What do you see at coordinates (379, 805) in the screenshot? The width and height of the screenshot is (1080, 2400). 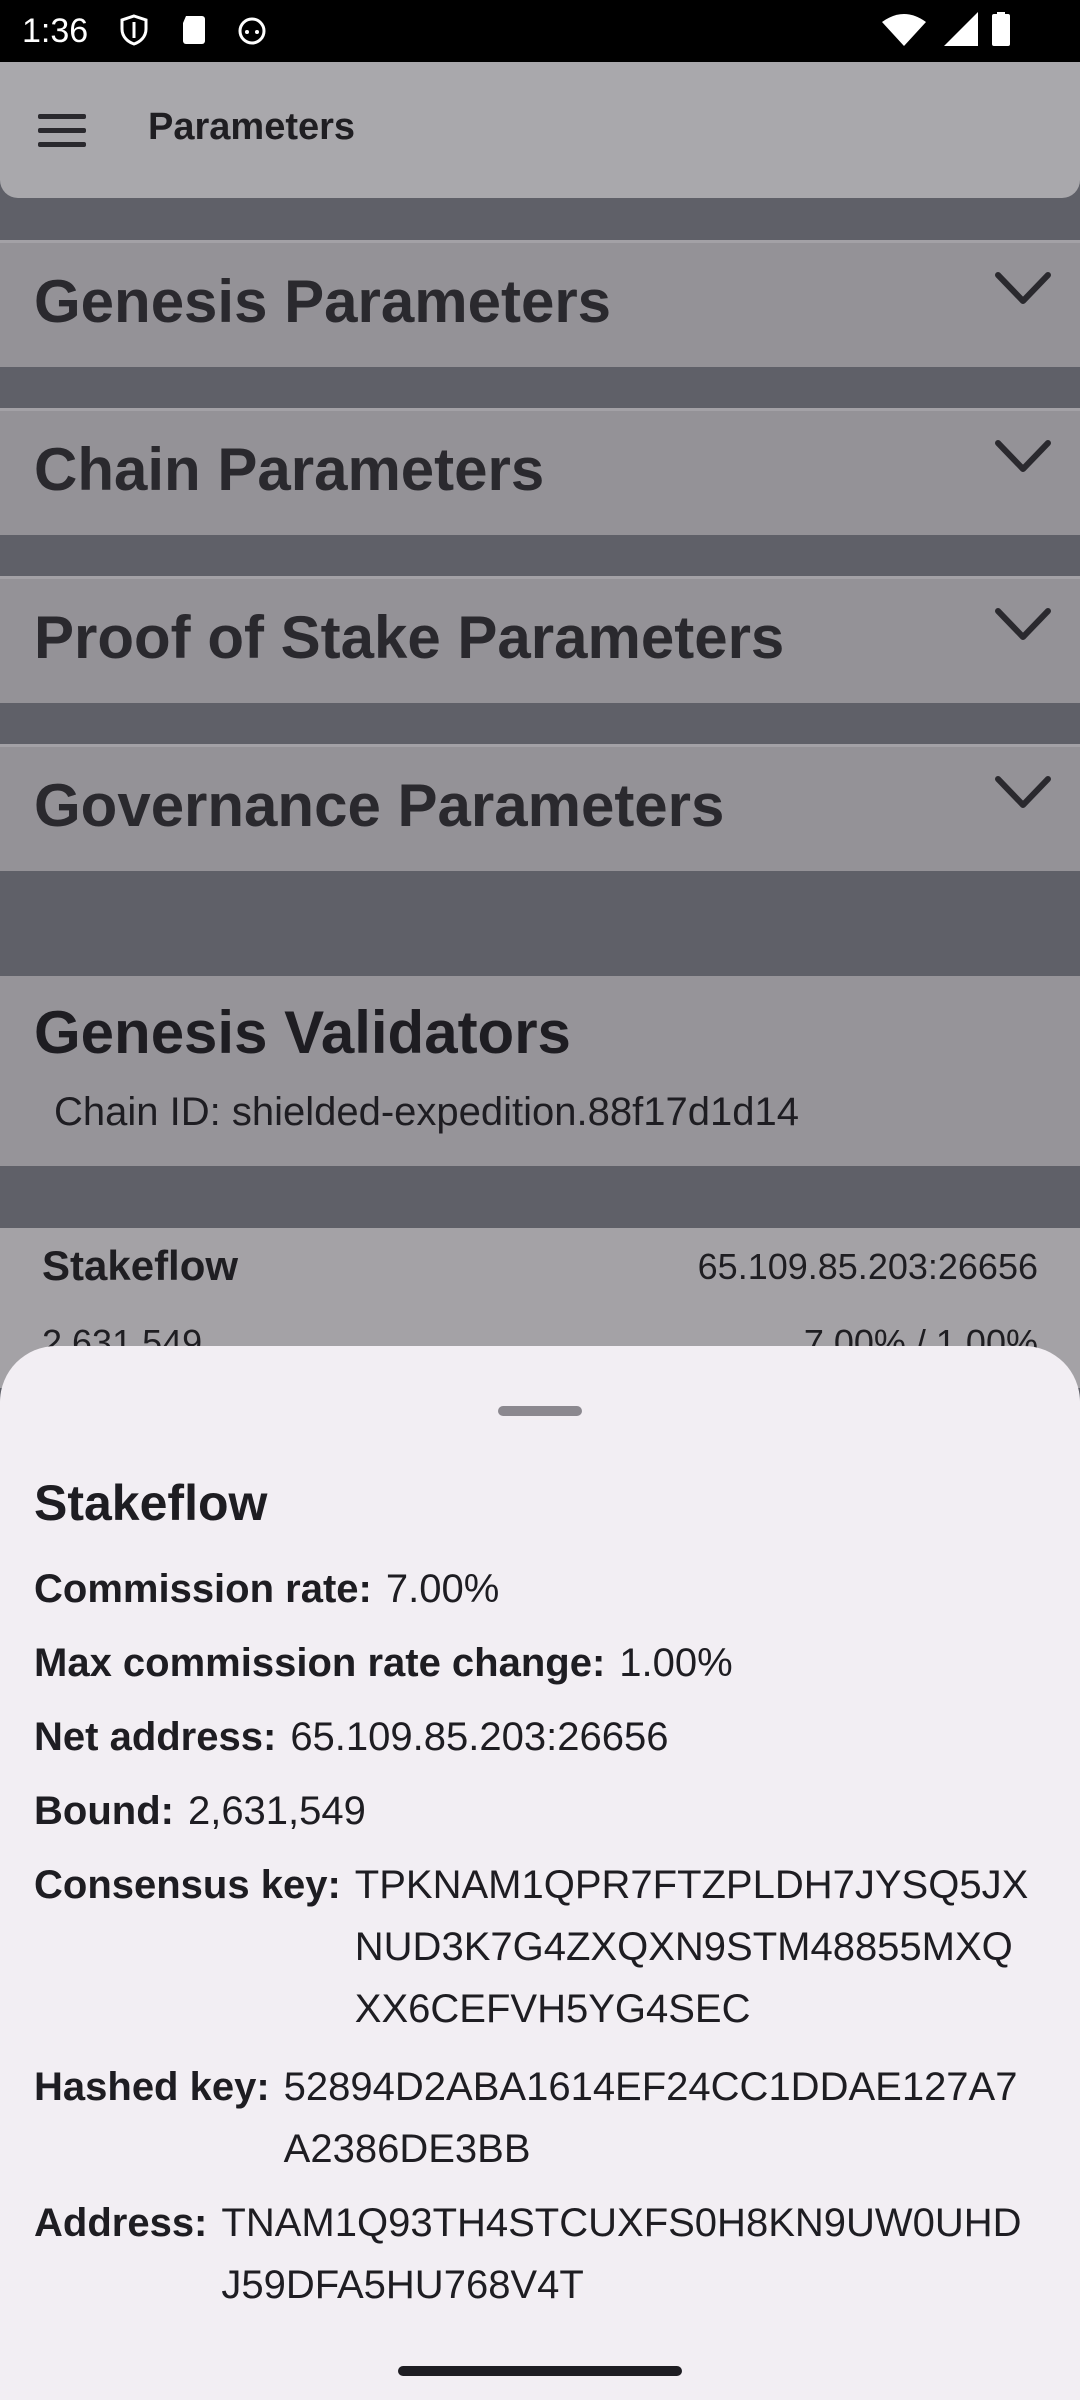 I see `section-label: Governance Parameters` at bounding box center [379, 805].